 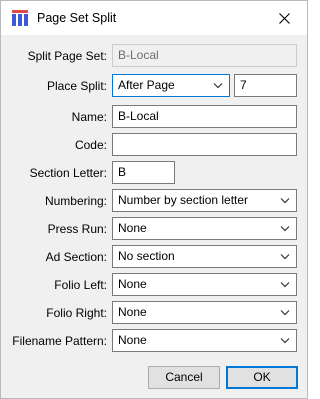 I want to click on split-page-set-field: B-Local, so click(x=204, y=55).